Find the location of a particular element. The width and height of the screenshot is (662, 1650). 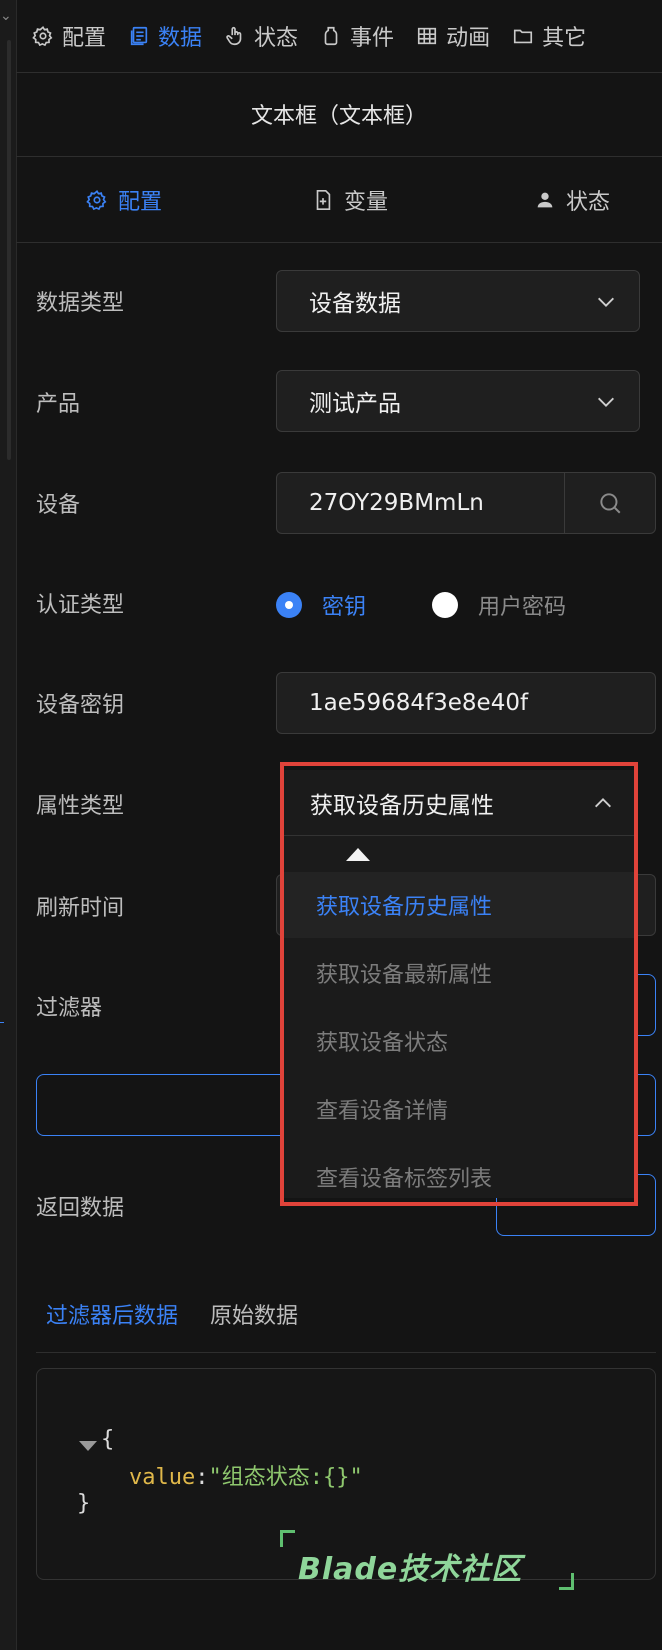

hand-pointer-icon is located at coordinates (234, 36).